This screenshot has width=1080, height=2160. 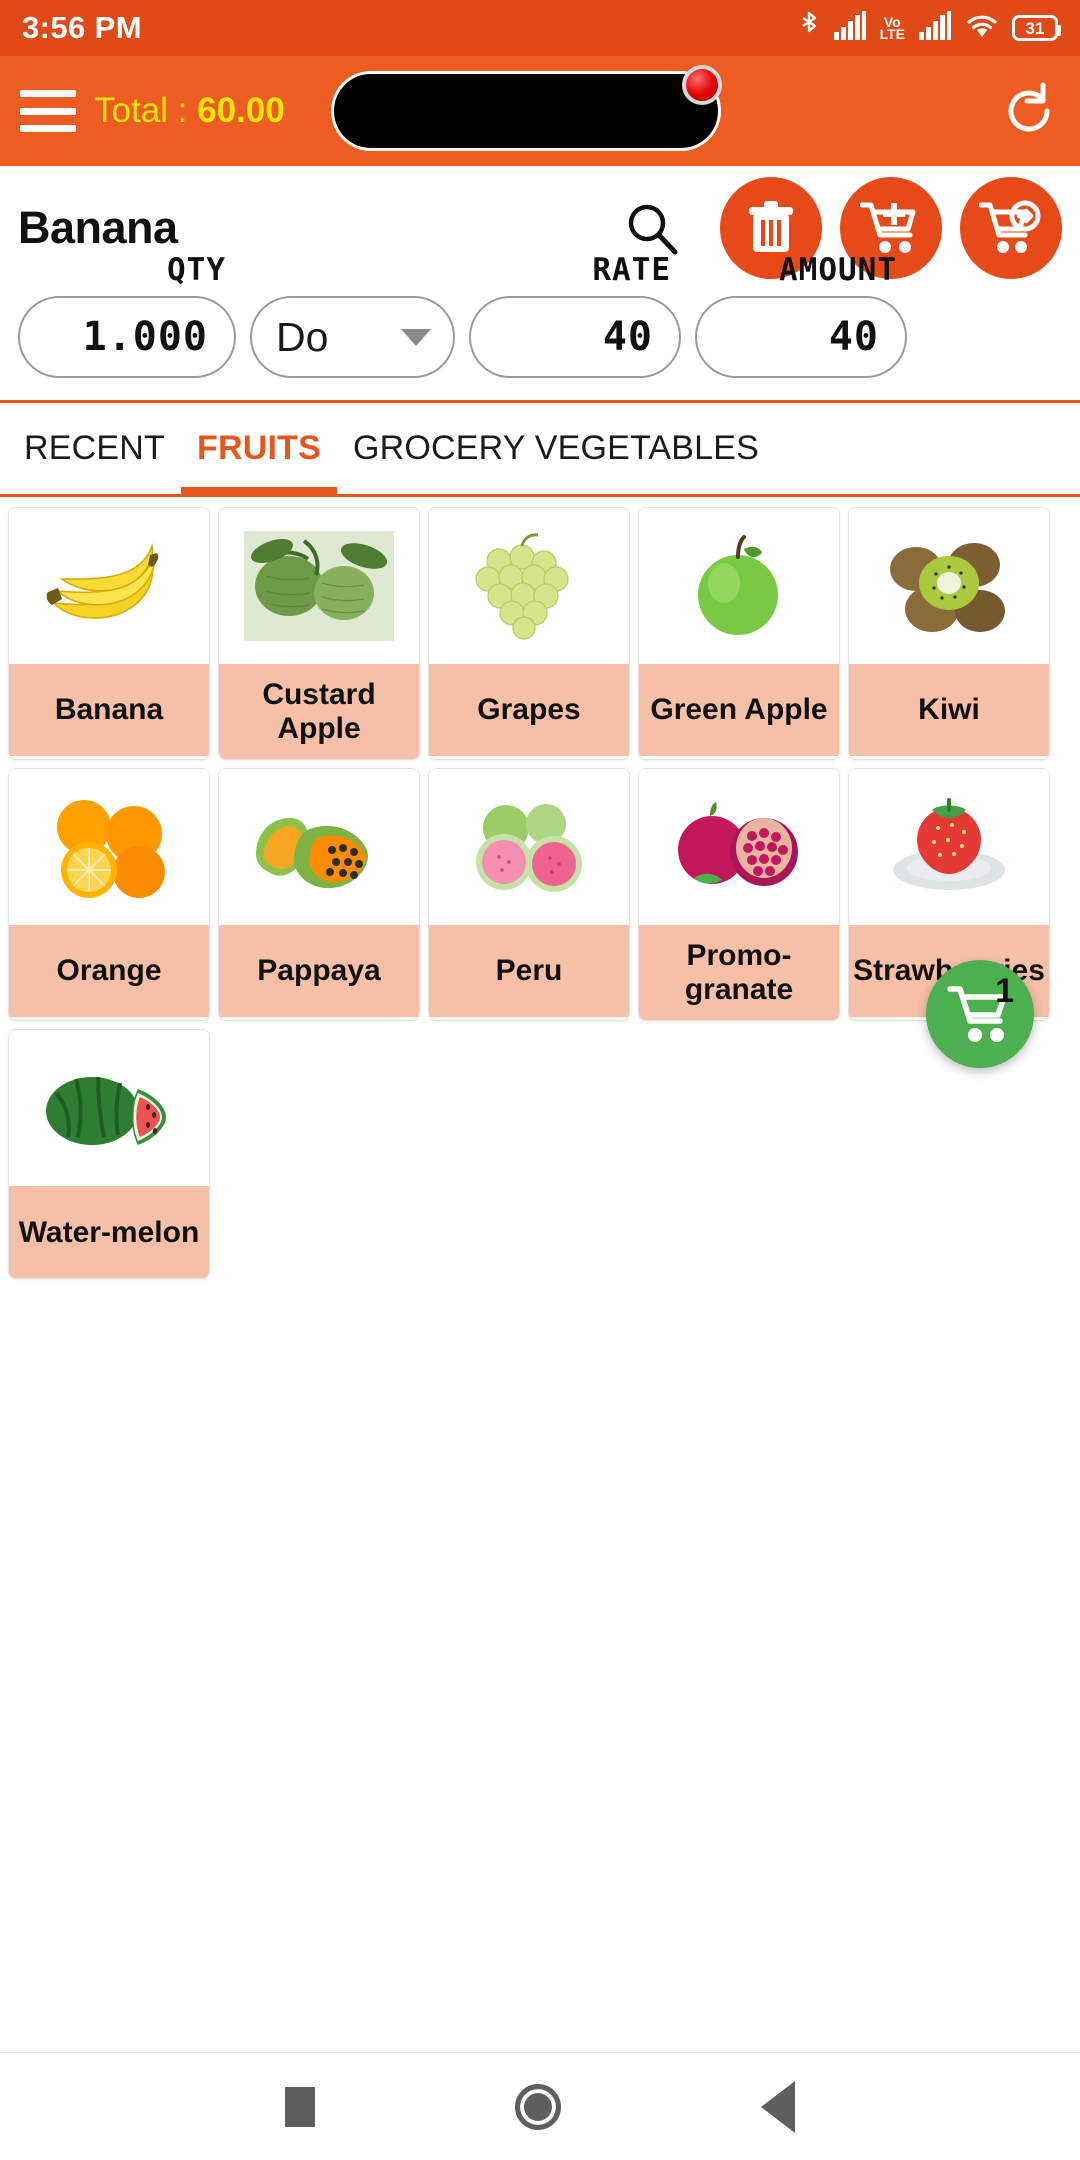 I want to click on product-card: Promo-granate, so click(x=739, y=895).